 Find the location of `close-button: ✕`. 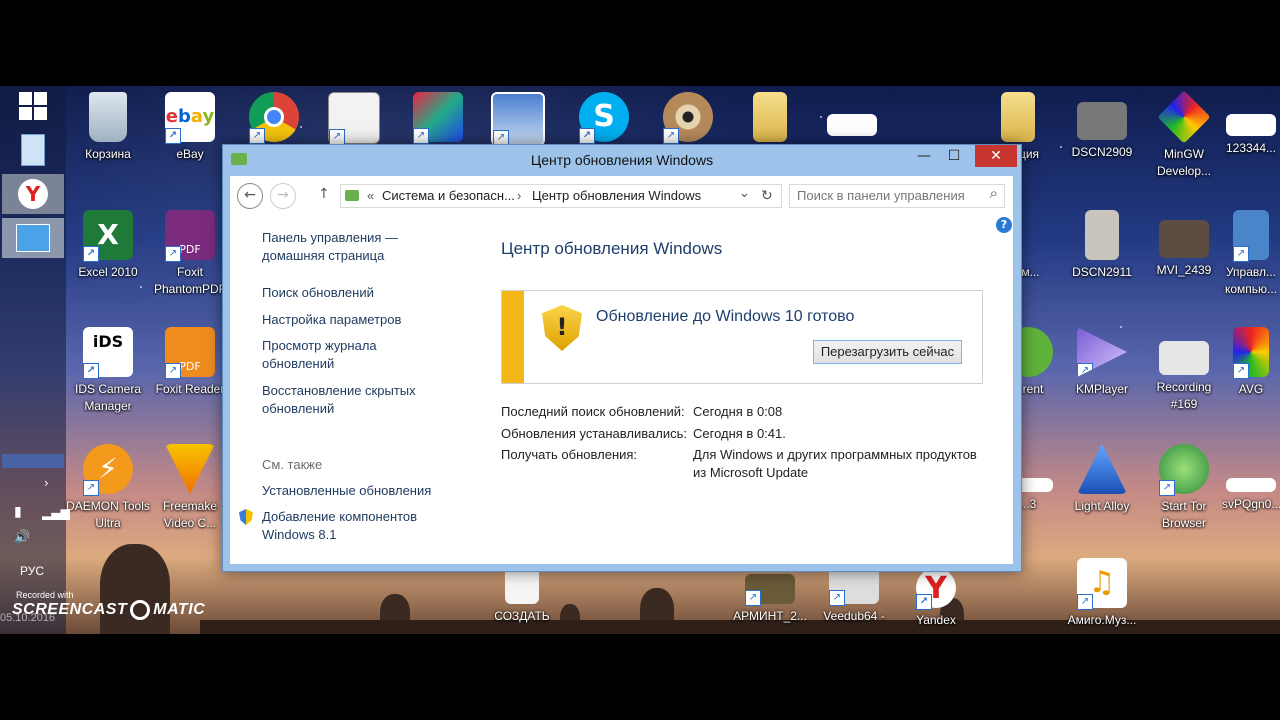

close-button: ✕ is located at coordinates (996, 156).